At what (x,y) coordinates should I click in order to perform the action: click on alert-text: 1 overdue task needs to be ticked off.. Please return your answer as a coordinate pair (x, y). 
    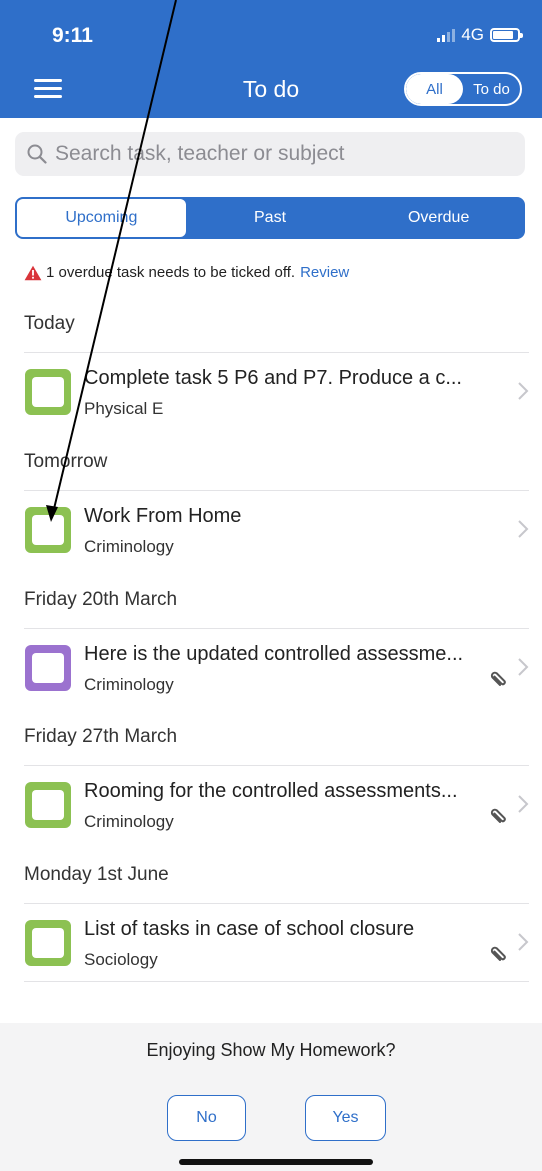
    Looking at the image, I should click on (171, 272).